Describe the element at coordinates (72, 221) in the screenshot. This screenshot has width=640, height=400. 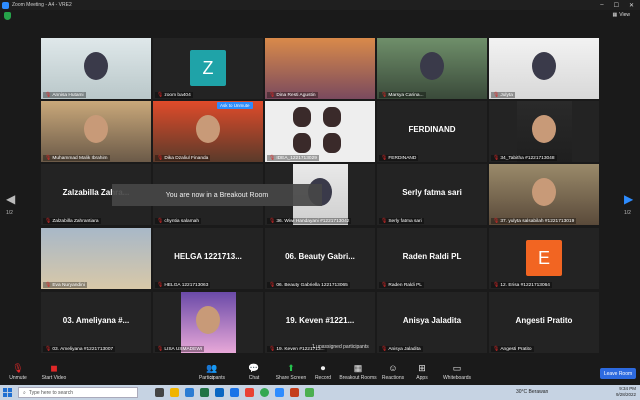
I see `participant-name-label: 🎙 Zalzabilla Zahrantiara` at that location.